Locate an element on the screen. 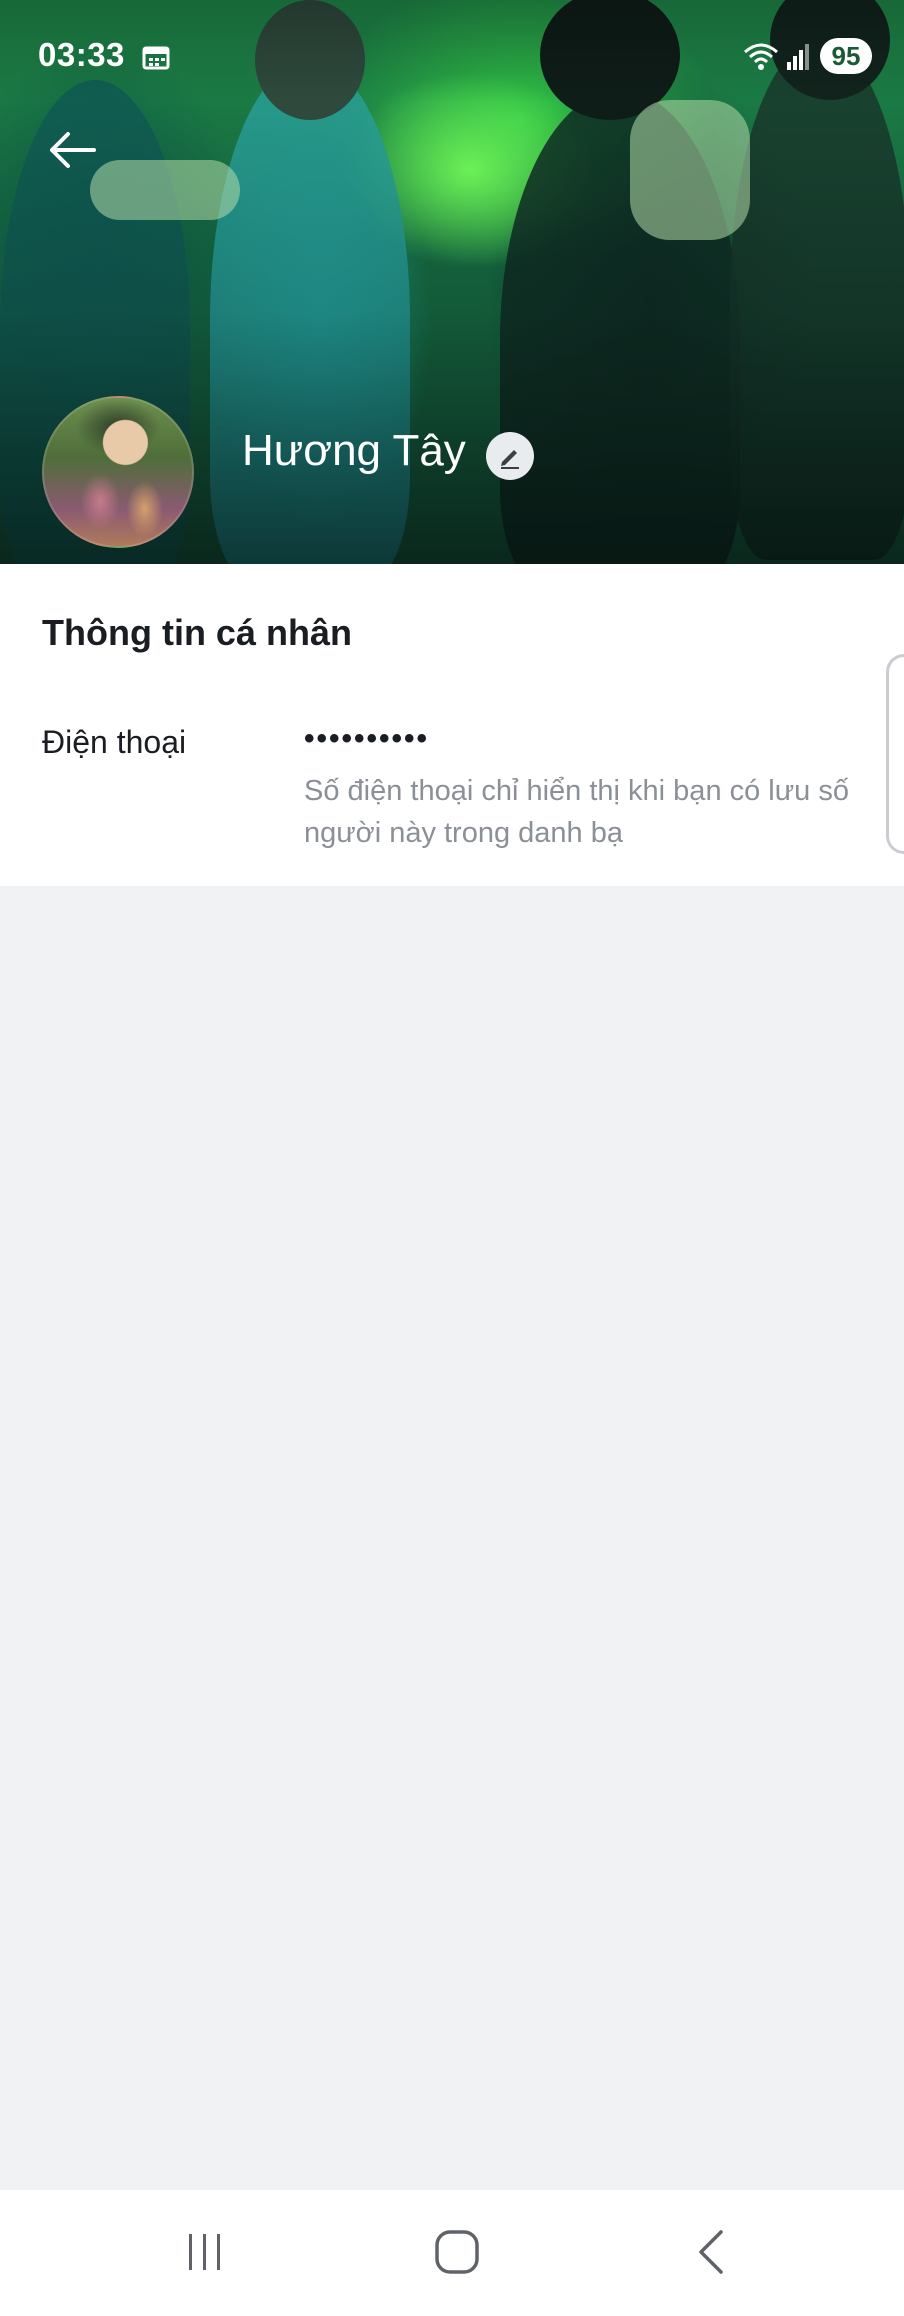  pencil-icon is located at coordinates (510, 459).